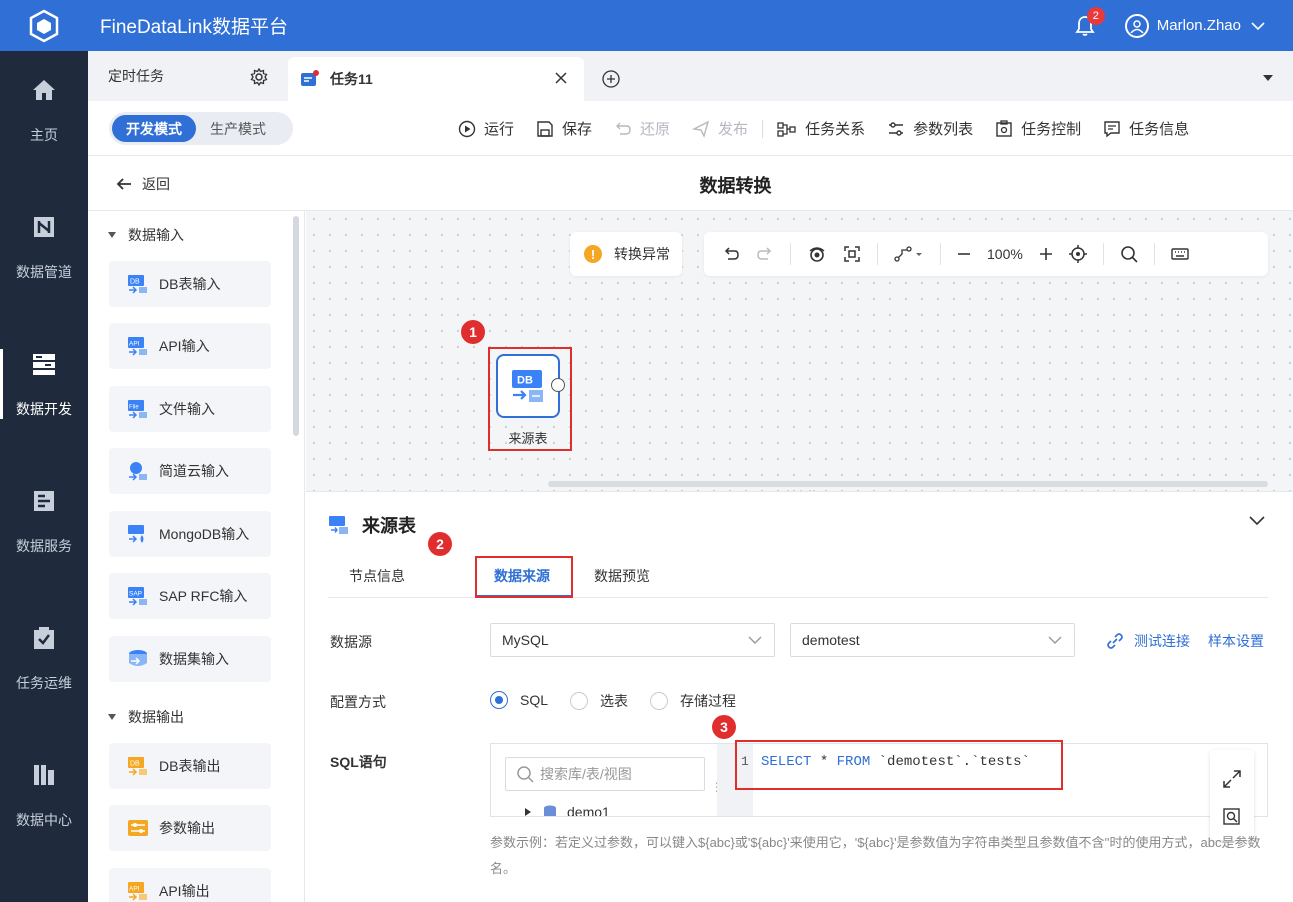  I want to click on palette-group-input: 数据输入, so click(146, 235).